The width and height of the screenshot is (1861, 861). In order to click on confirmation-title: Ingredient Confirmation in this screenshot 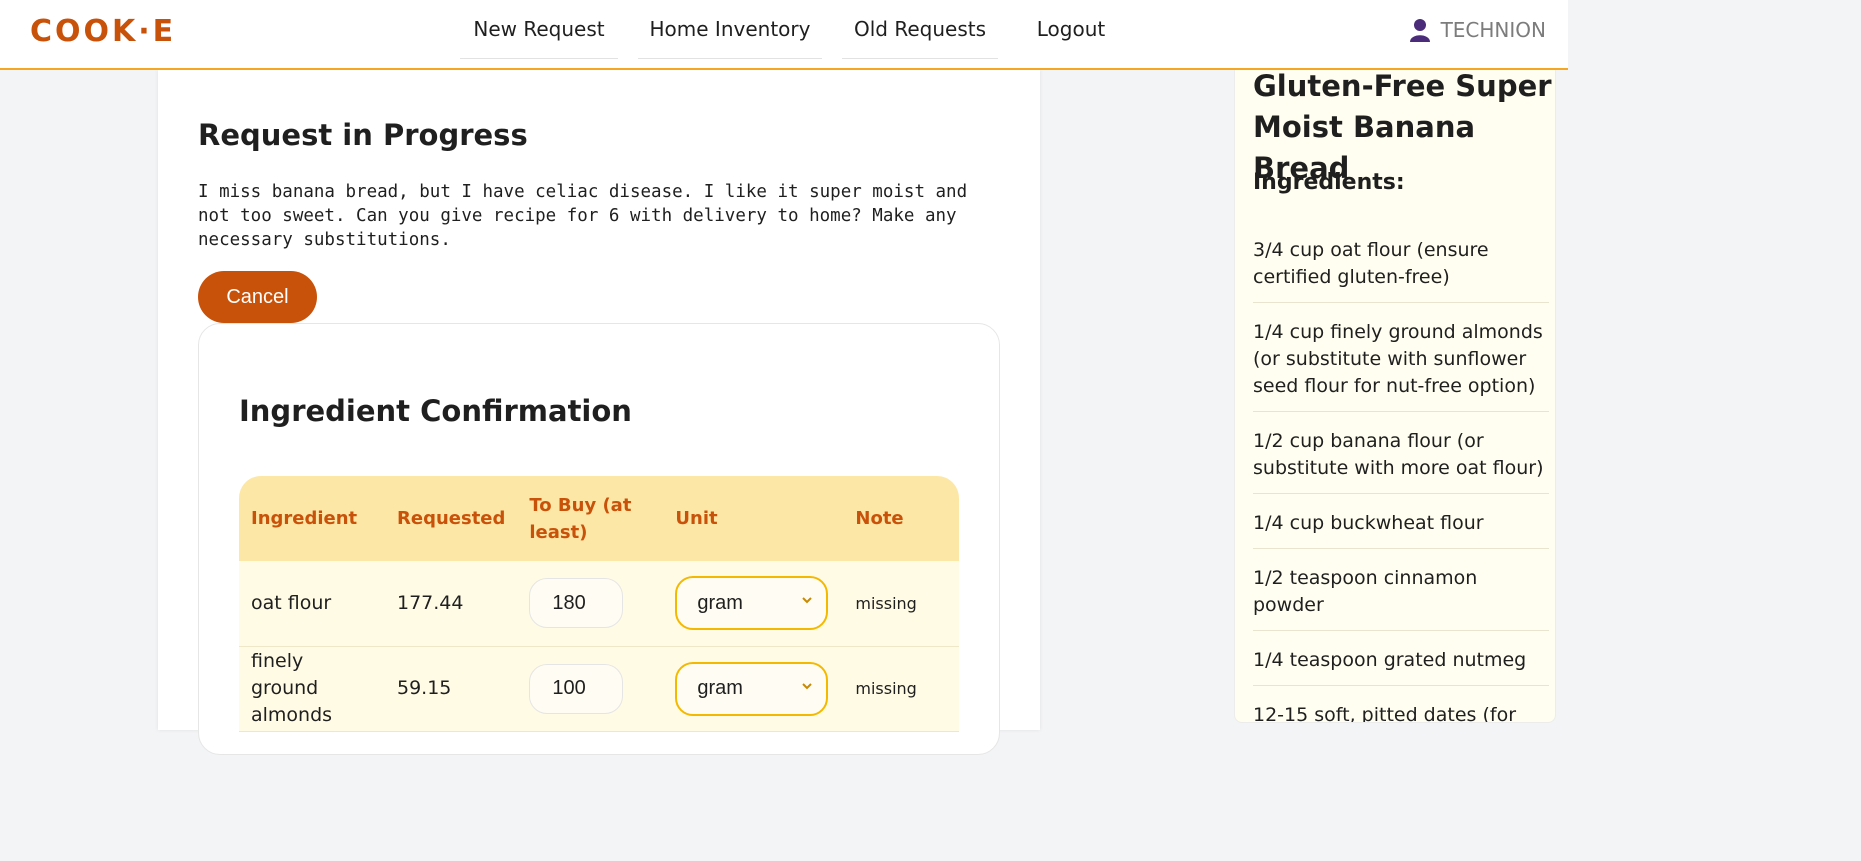, I will do `click(435, 411)`.